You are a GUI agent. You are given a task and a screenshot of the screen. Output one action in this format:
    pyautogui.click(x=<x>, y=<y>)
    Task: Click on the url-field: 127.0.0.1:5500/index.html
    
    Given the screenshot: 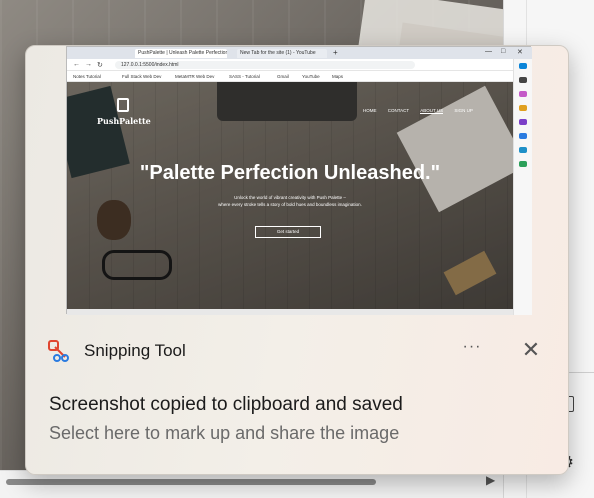 What is the action you would take?
    pyautogui.click(x=265, y=65)
    